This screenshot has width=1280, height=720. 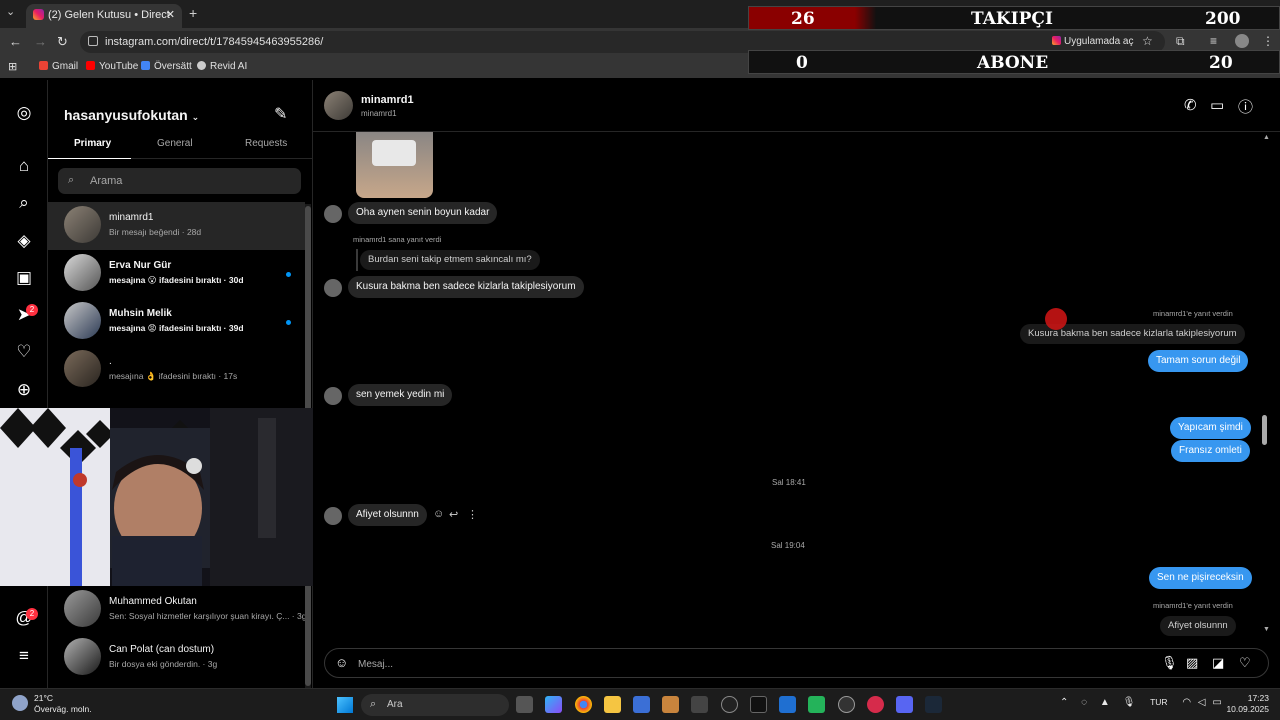 I want to click on recording-app-icon, so click(x=875, y=704).